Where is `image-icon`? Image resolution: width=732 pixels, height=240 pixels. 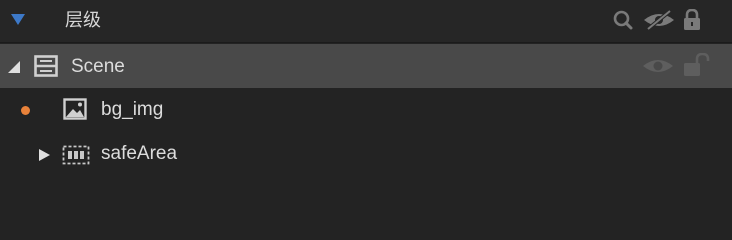 image-icon is located at coordinates (75, 109).